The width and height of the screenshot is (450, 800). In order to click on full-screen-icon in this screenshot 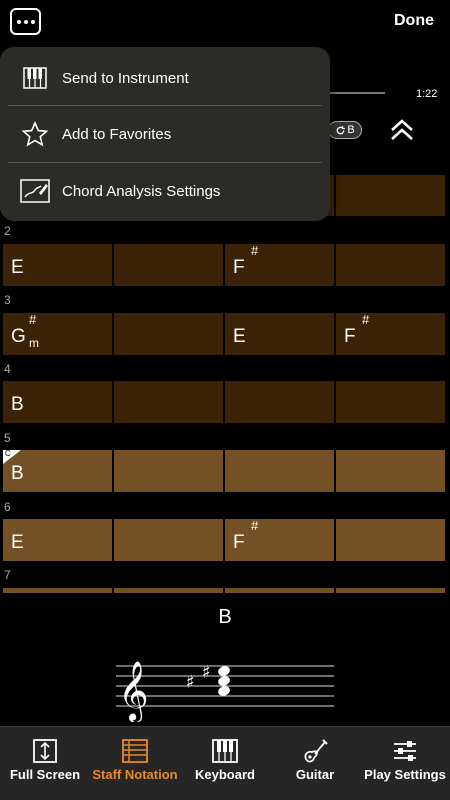, I will do `click(45, 751)`.